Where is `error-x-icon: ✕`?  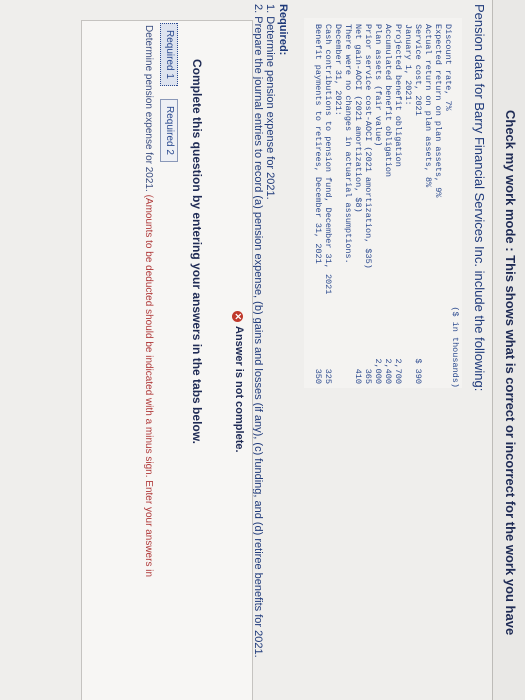
error-x-icon: ✕ is located at coordinates (237, 316).